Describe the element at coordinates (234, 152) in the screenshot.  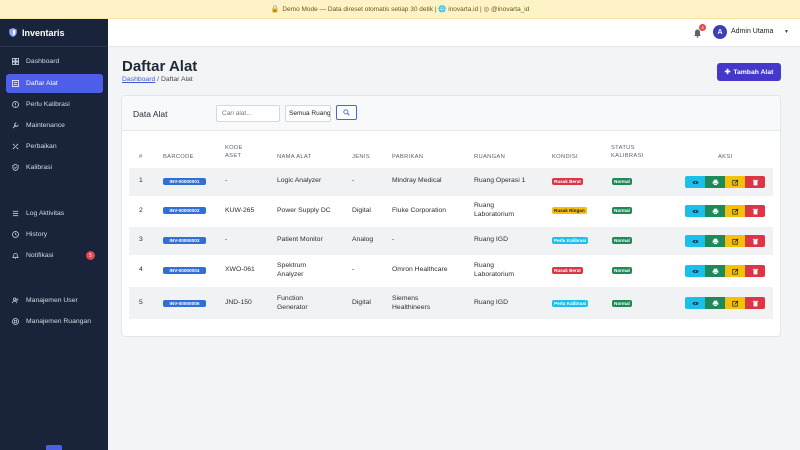
I see `table-header-kode-aset: KODE ASET` at that location.